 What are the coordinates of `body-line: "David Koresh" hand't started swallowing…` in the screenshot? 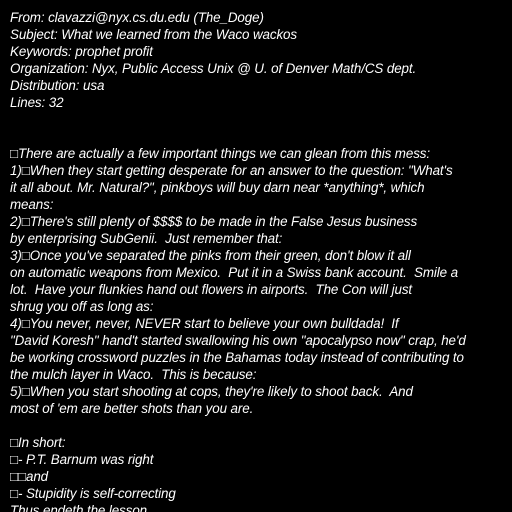 It's located at (238, 340).